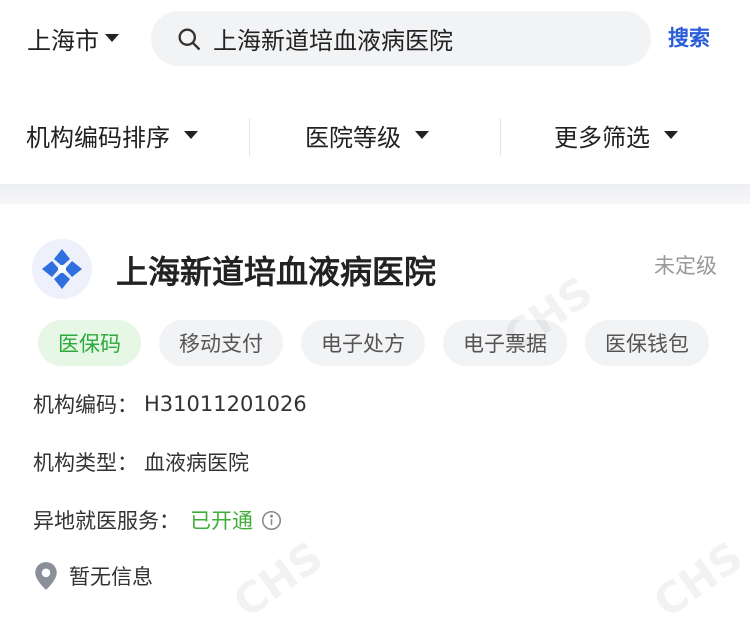 This screenshot has height=629, width=750. I want to click on remote-service-row: 异地就医服务： 已开通, so click(157, 520).